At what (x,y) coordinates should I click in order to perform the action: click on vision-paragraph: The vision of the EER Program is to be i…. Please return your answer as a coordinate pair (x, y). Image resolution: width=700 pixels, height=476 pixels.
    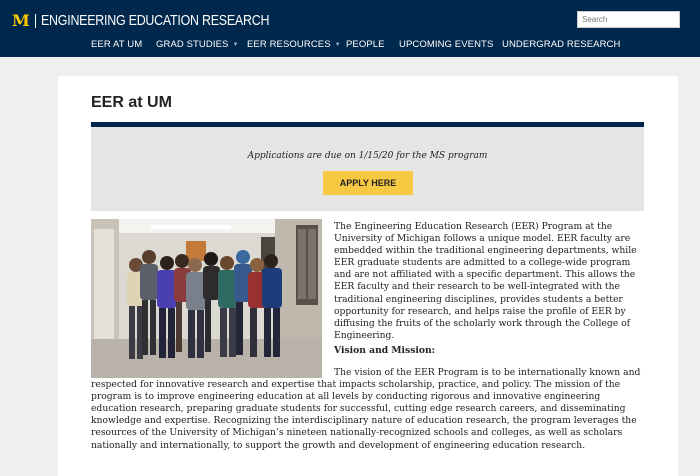
    Looking at the image, I should click on (366, 409).